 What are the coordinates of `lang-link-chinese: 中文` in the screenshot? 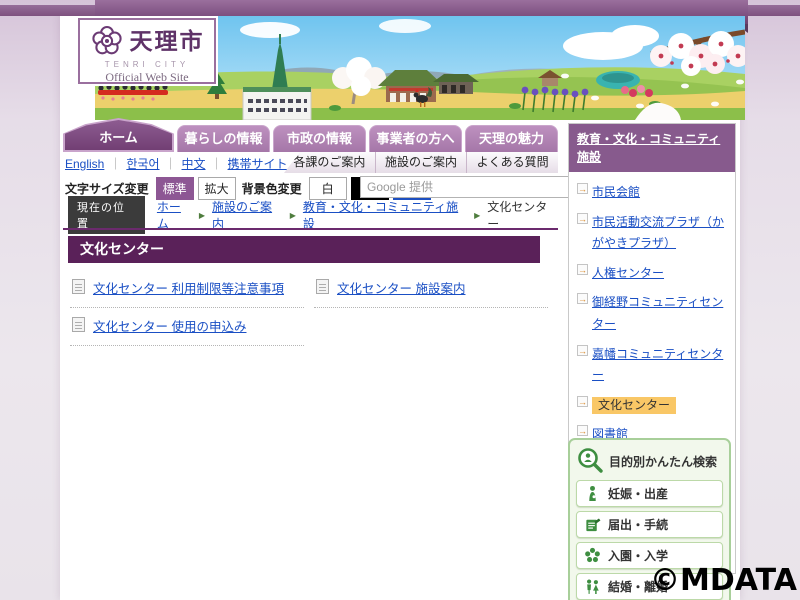 It's located at (194, 164).